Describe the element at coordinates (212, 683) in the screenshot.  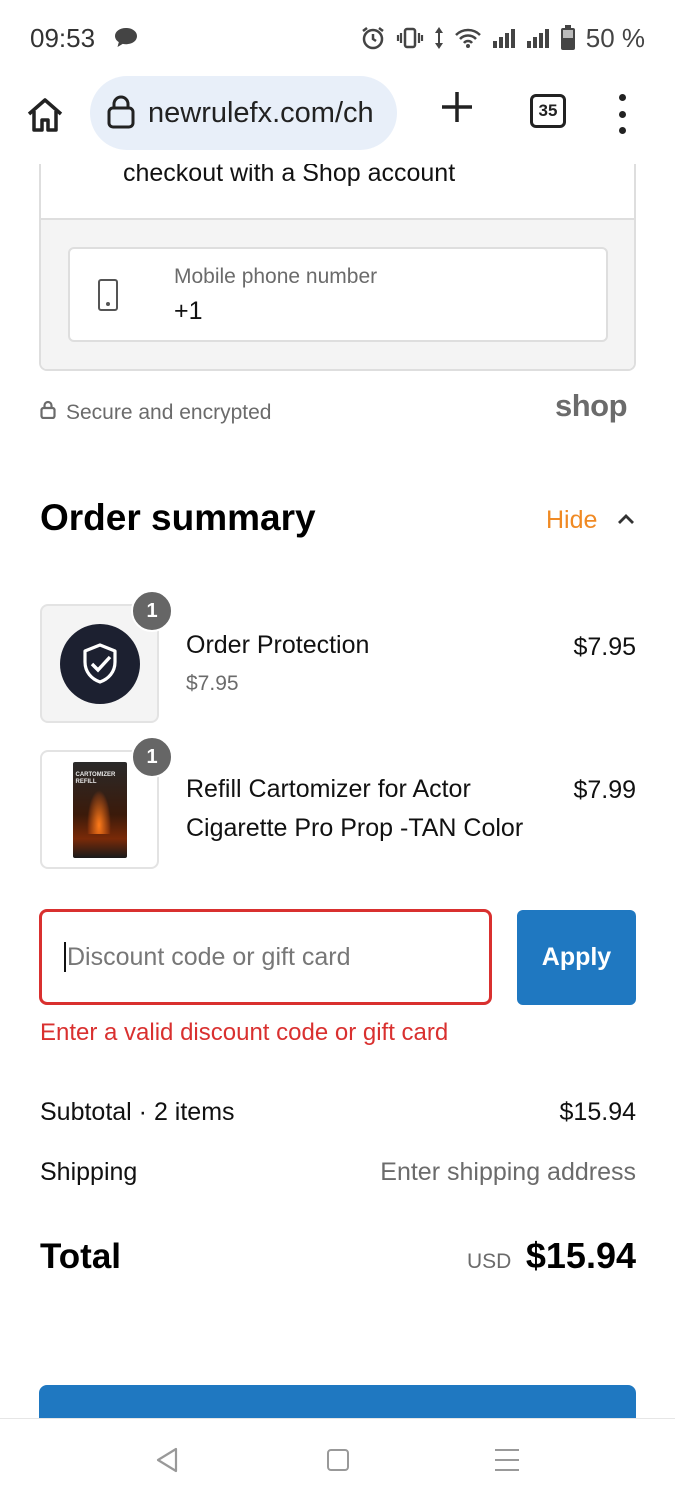
I see `item-unit-price: $7.95` at that location.